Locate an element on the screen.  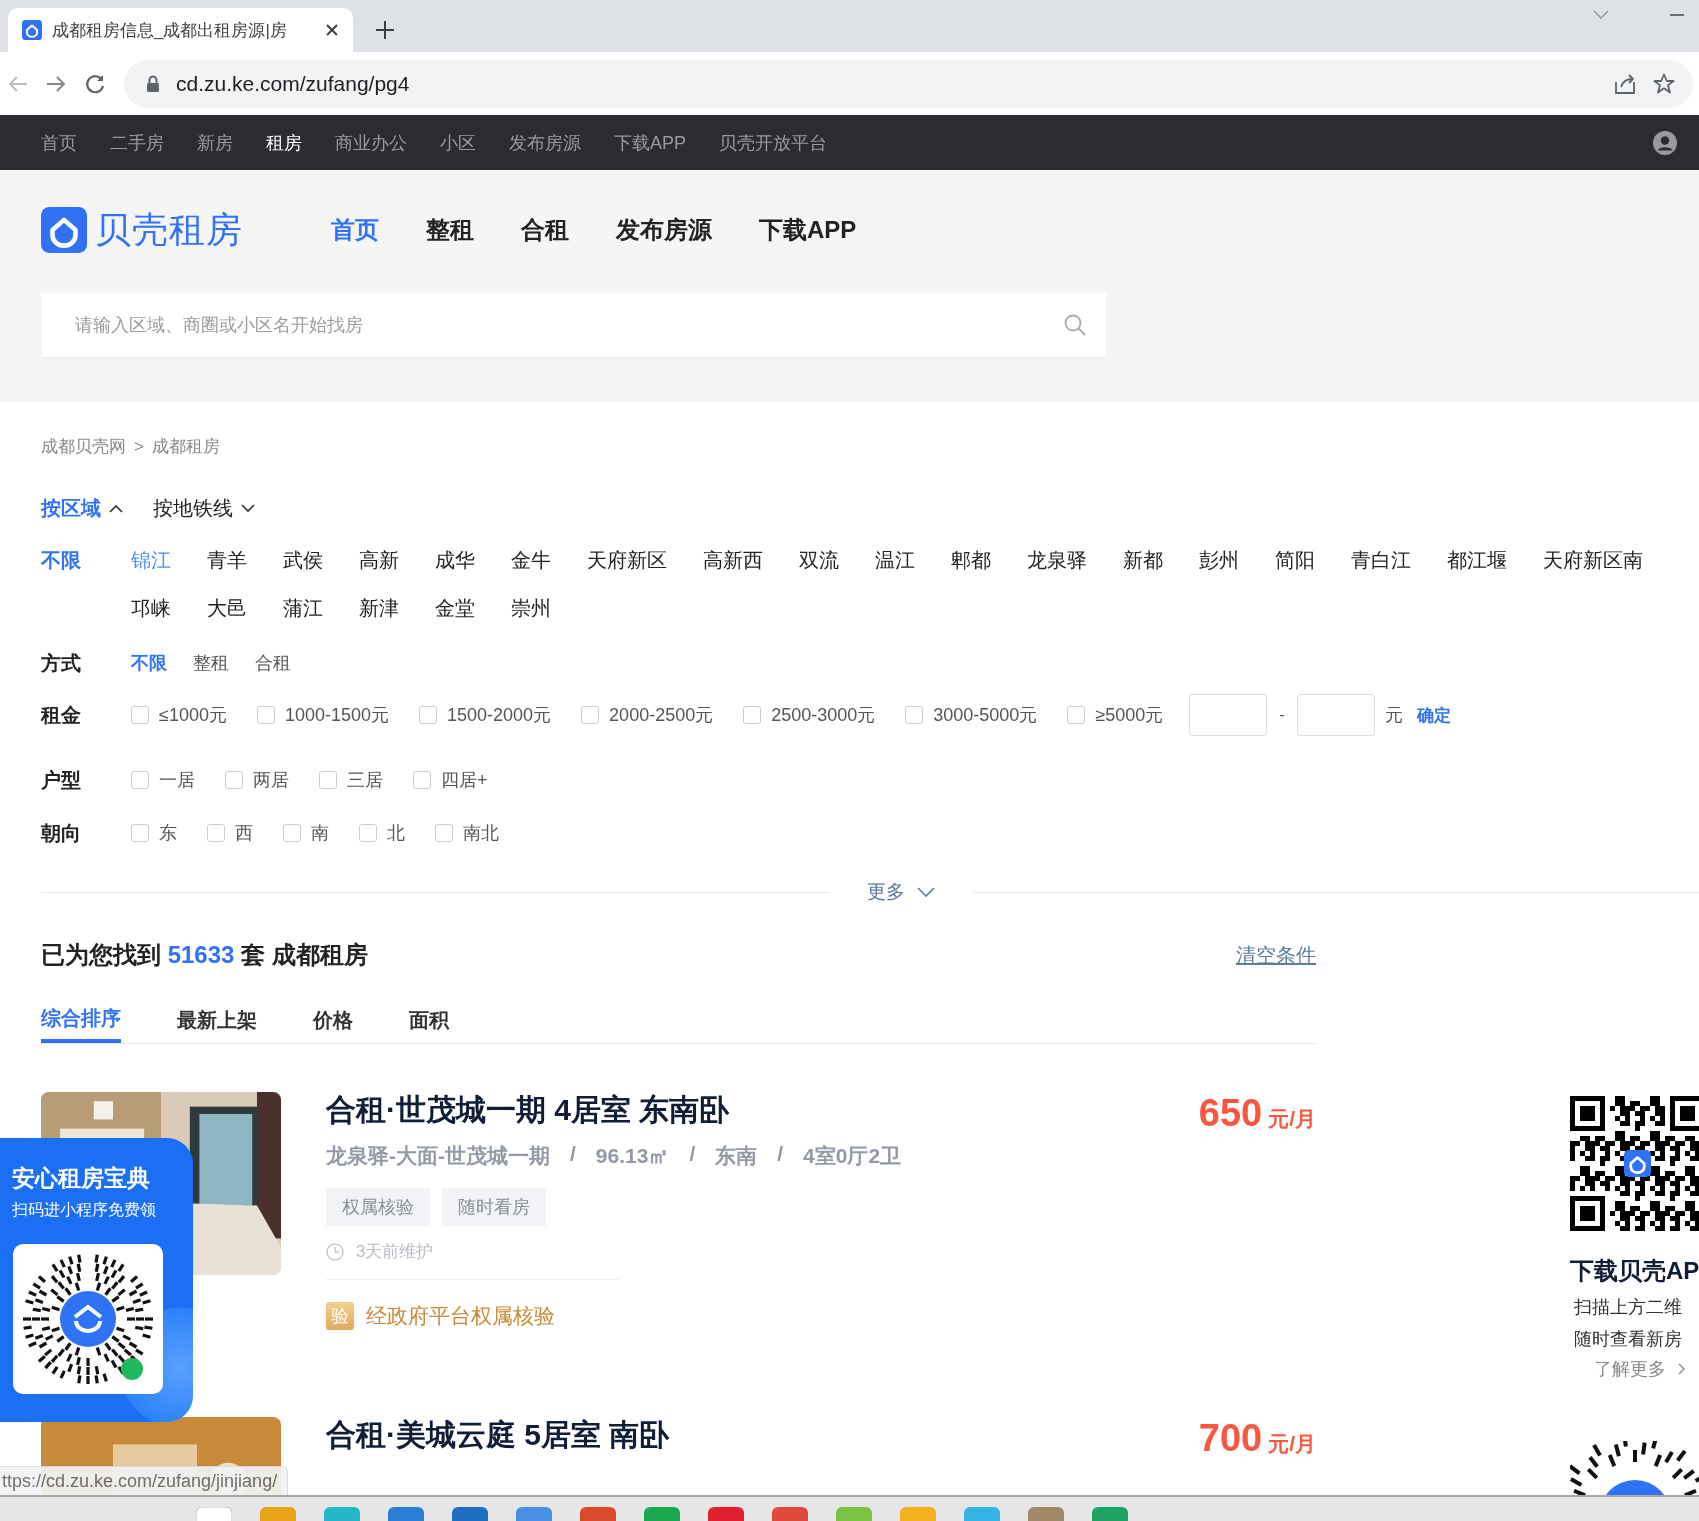
filter-option: 双流 is located at coordinates (819, 560).